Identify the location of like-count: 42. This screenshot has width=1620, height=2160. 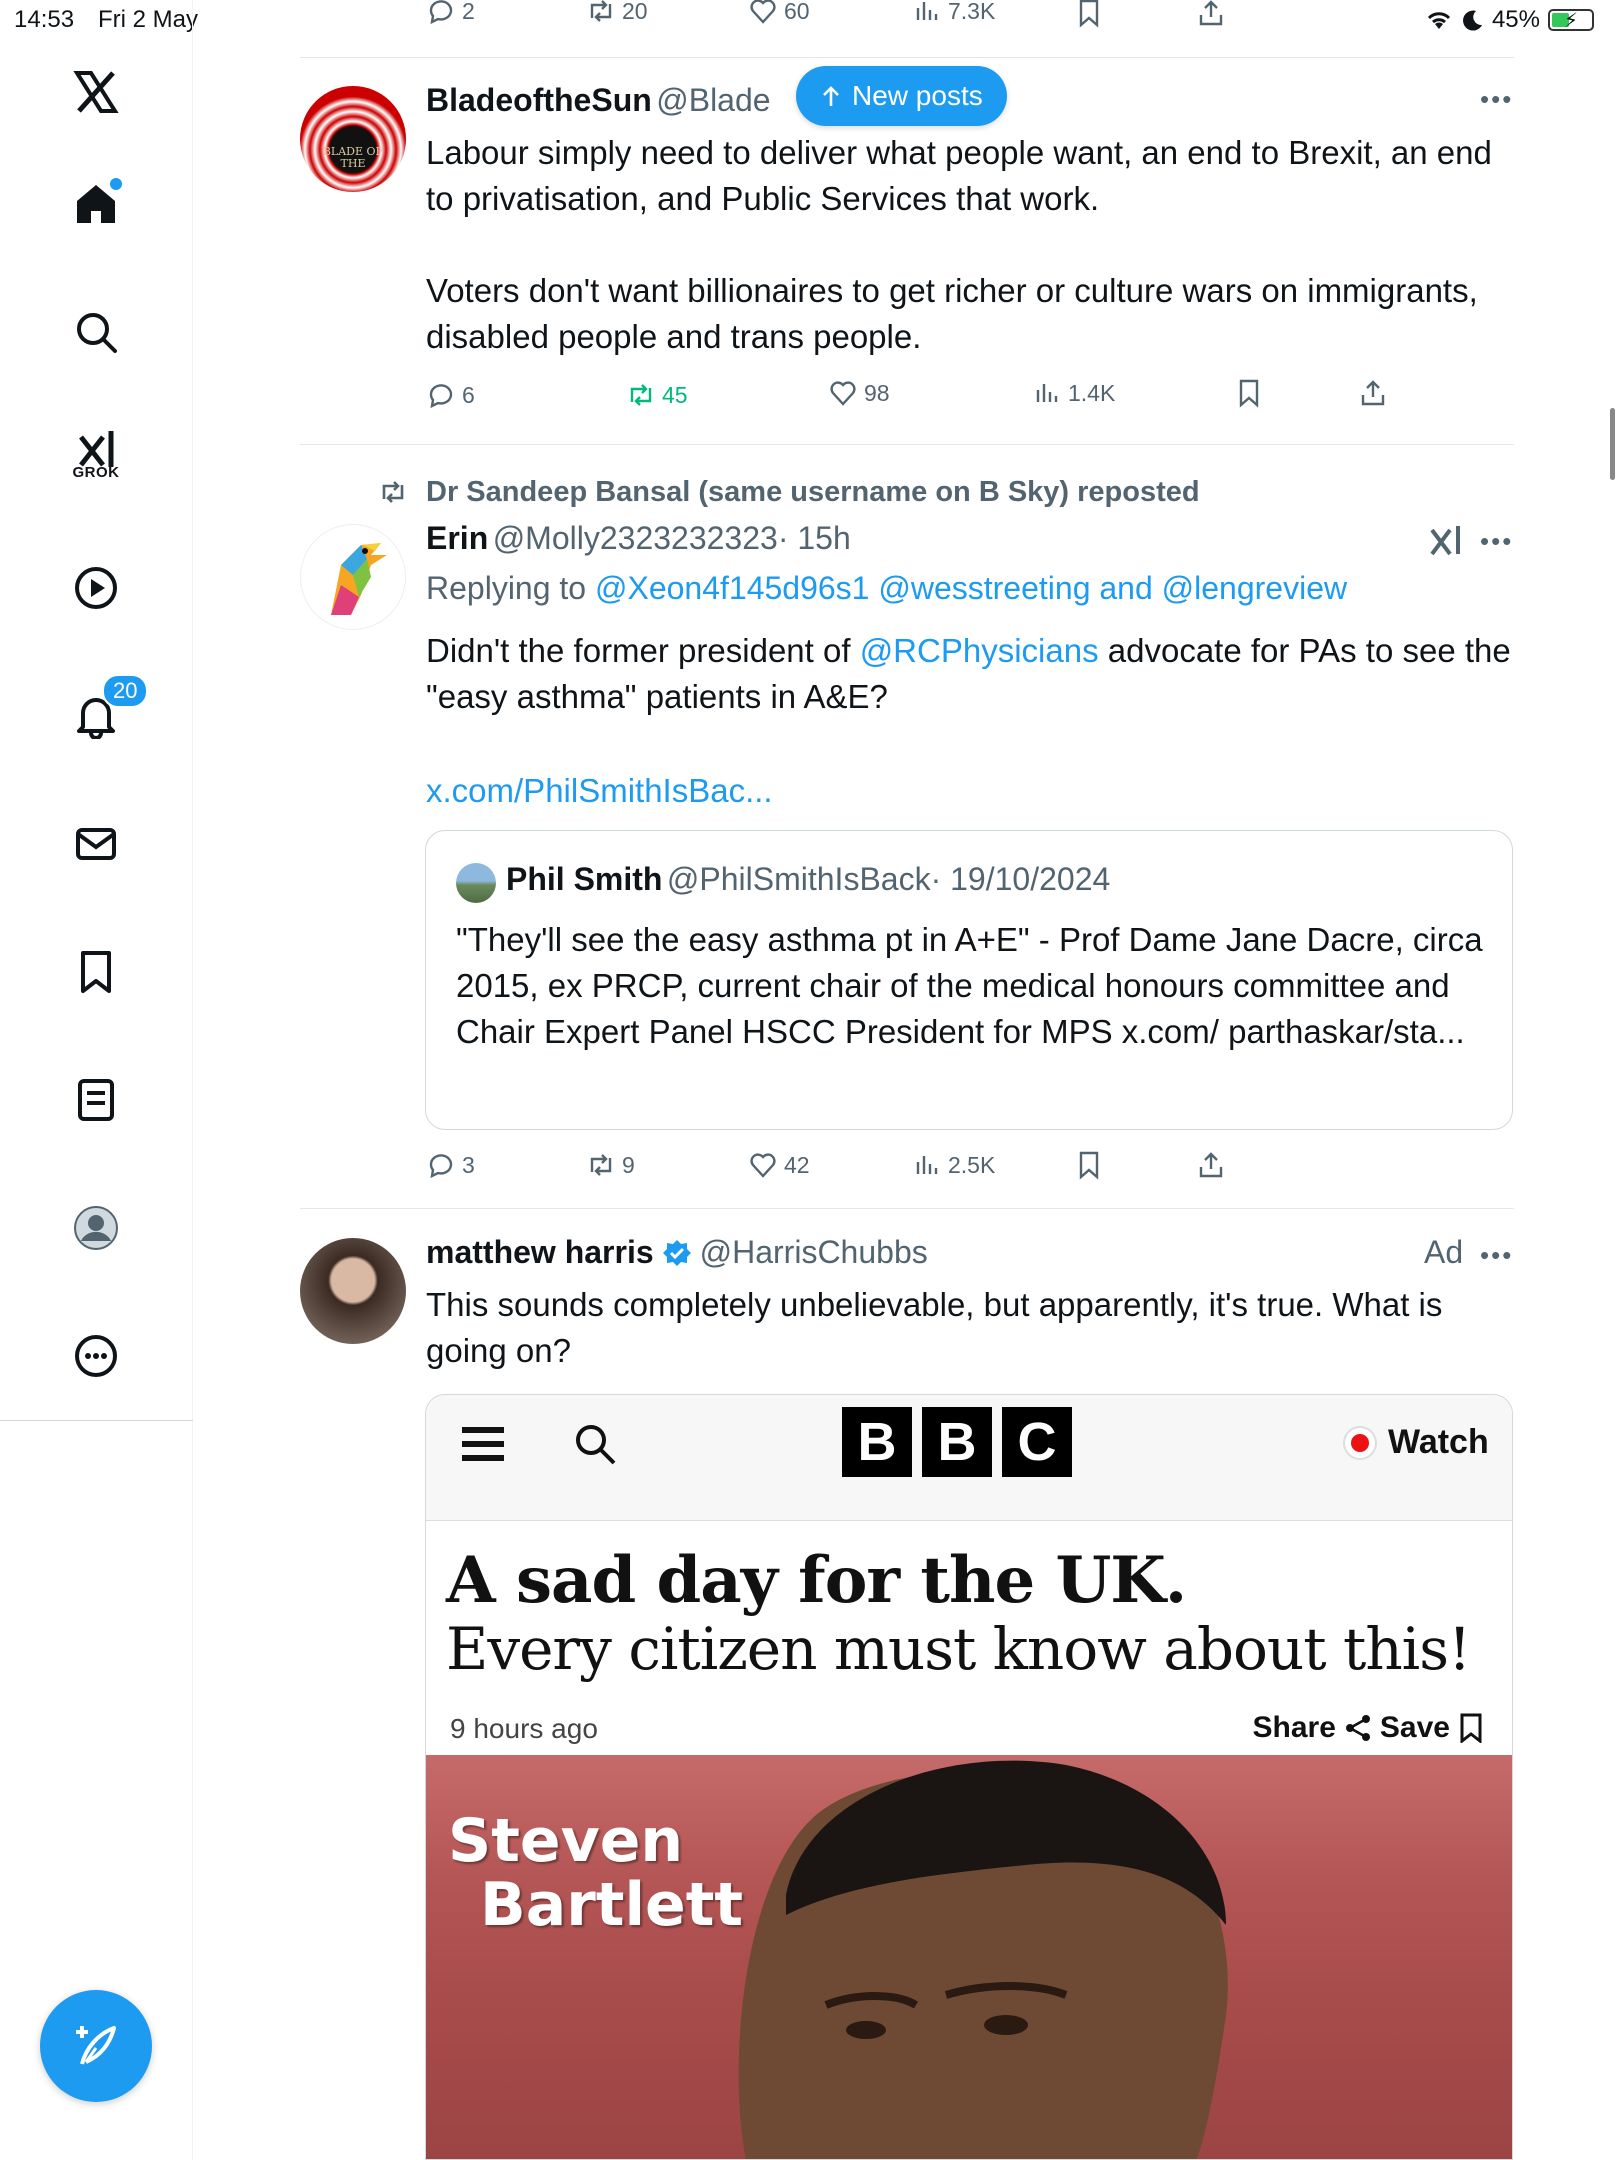
(797, 1164).